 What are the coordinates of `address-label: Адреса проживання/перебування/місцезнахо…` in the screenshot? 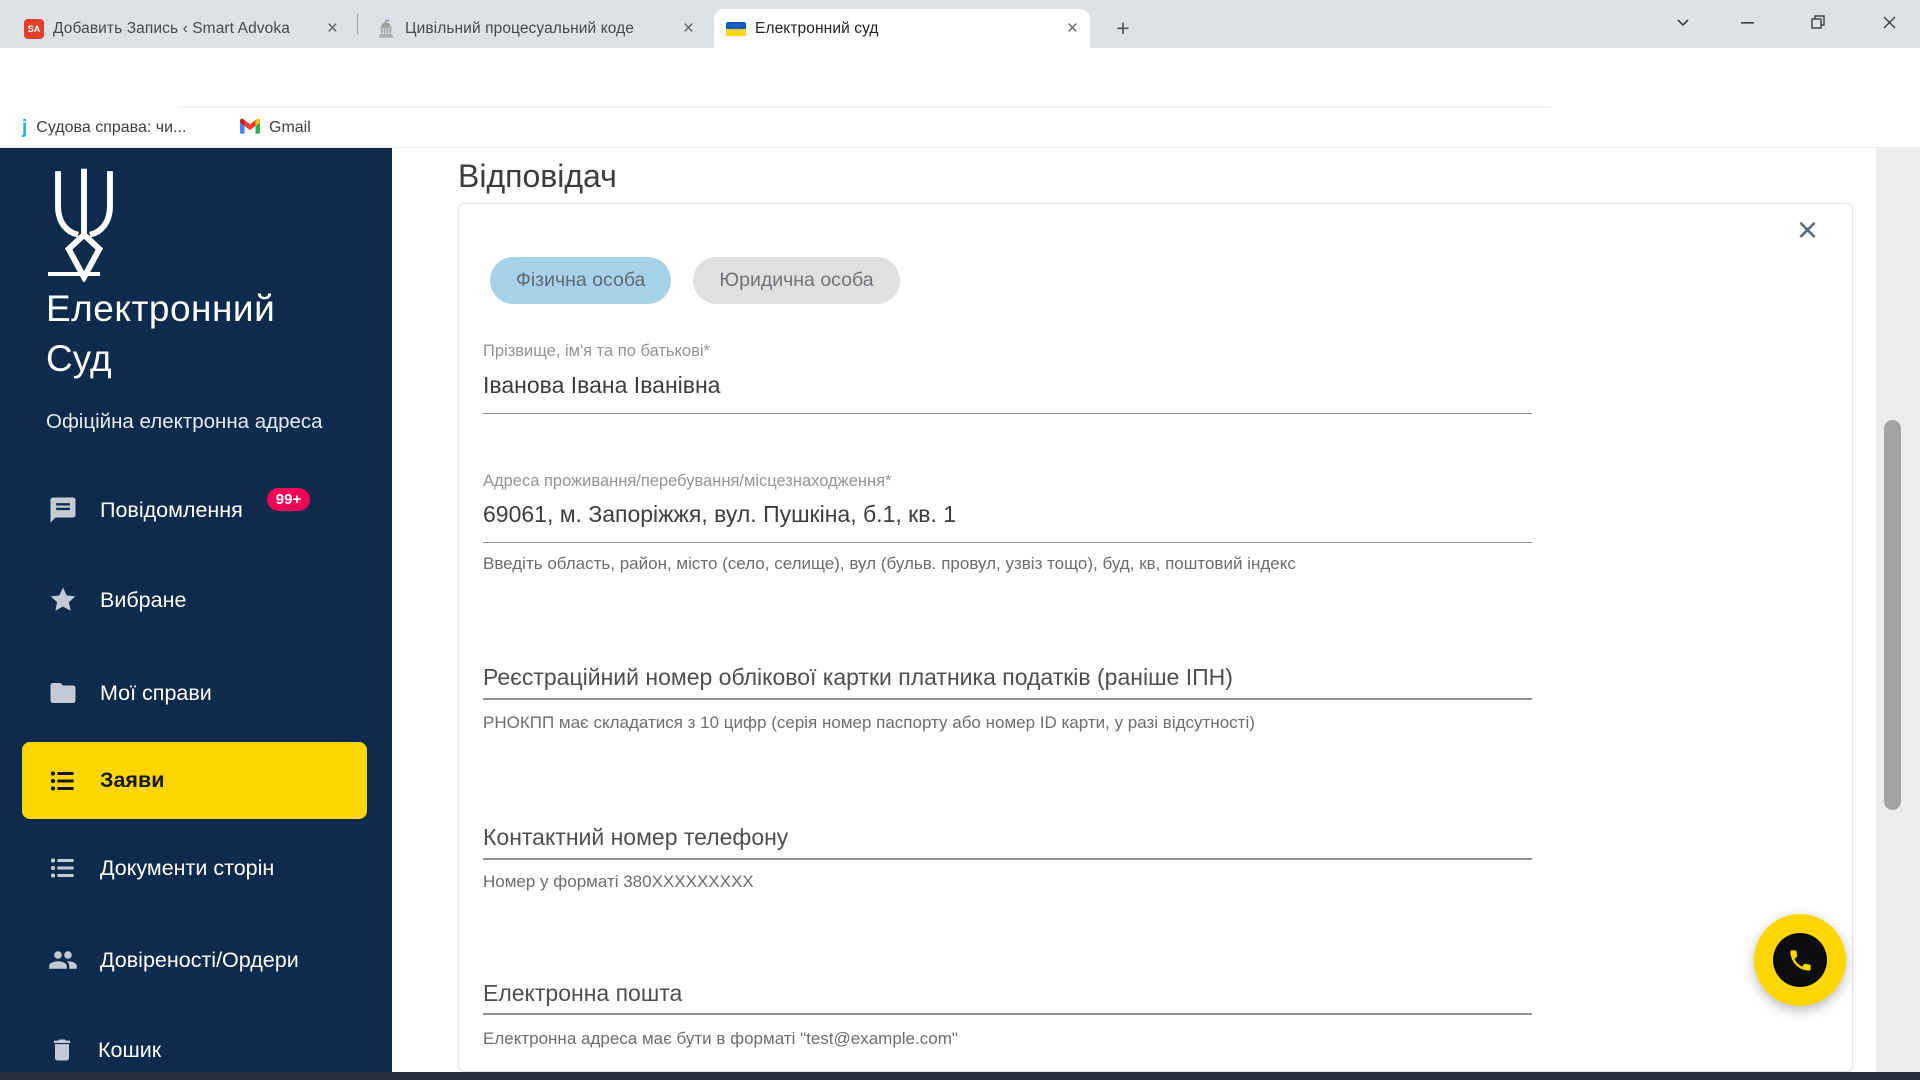 It's located at (687, 481).